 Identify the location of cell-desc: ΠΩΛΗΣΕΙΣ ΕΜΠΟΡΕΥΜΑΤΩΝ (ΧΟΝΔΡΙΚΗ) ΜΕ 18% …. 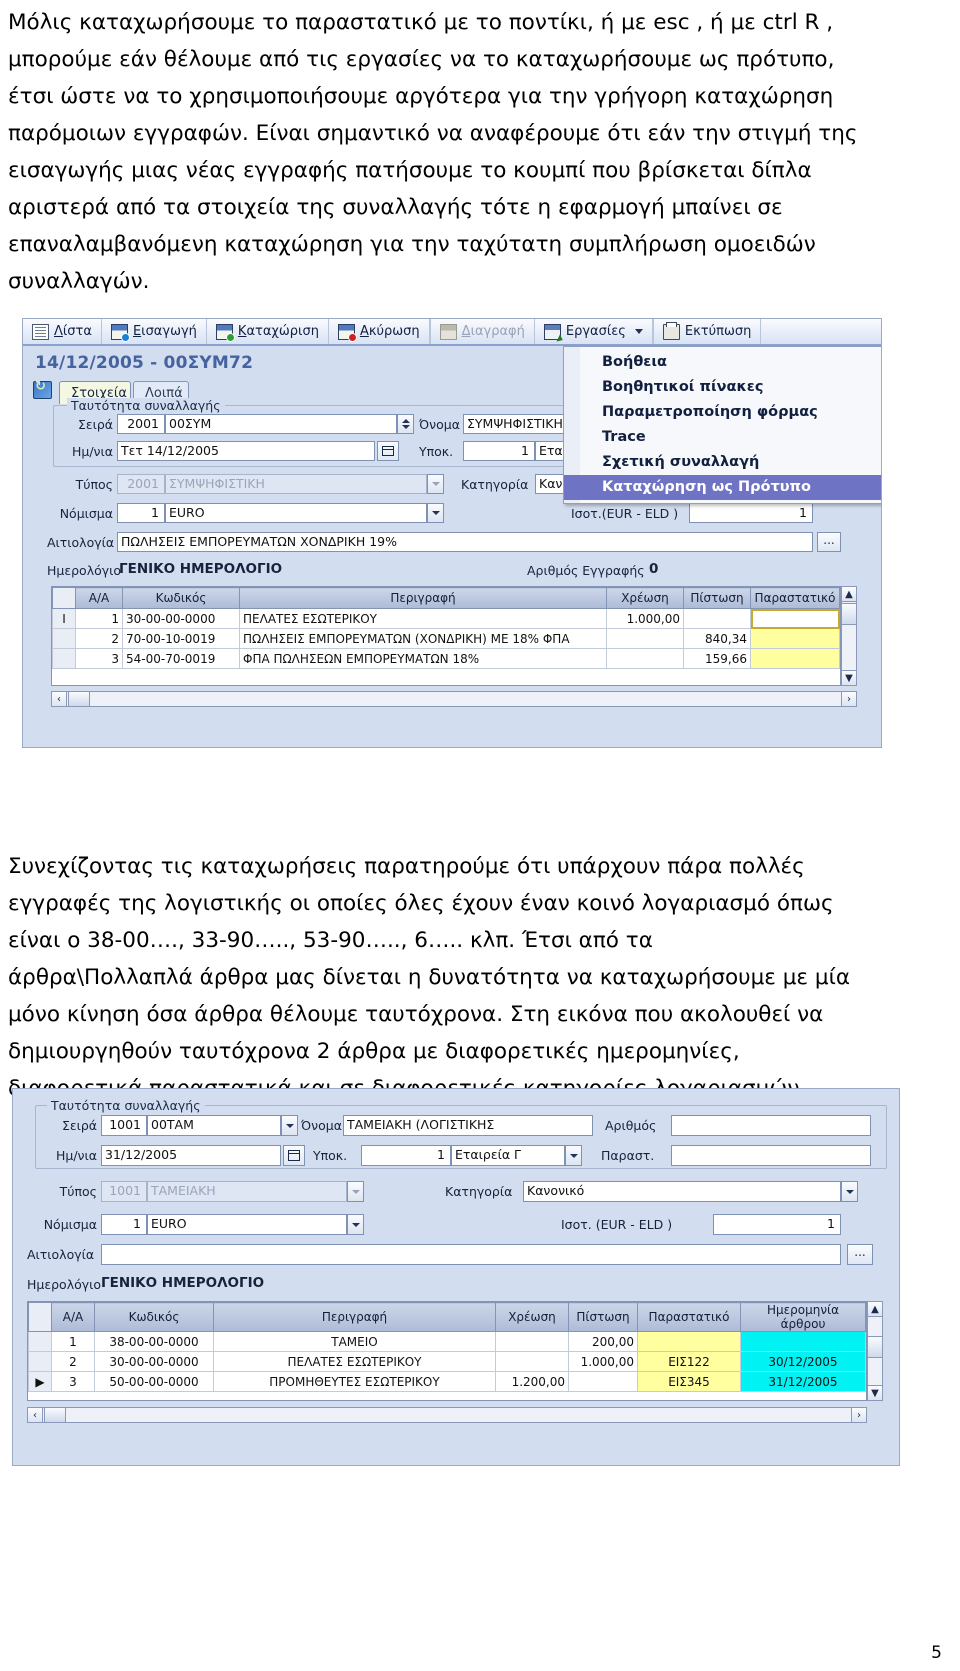
(423, 638).